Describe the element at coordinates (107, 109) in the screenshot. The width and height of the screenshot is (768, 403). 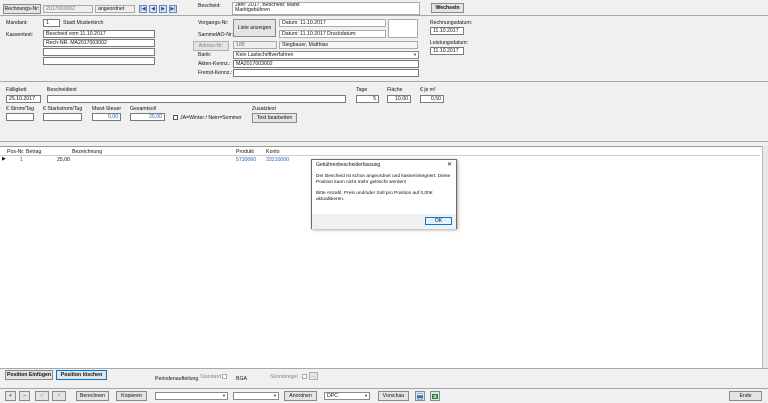
I see `mwst-steuer-label: Mwst-Steuer` at that location.